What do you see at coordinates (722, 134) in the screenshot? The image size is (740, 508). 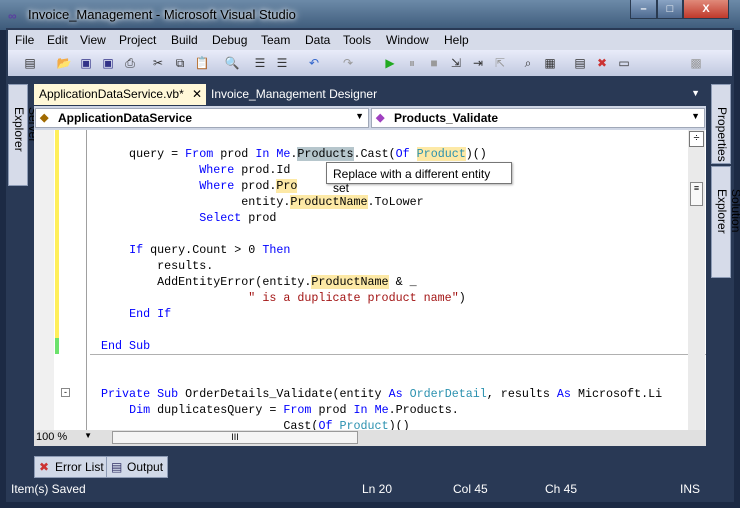 I see `properties-label: Properties` at bounding box center [722, 134].